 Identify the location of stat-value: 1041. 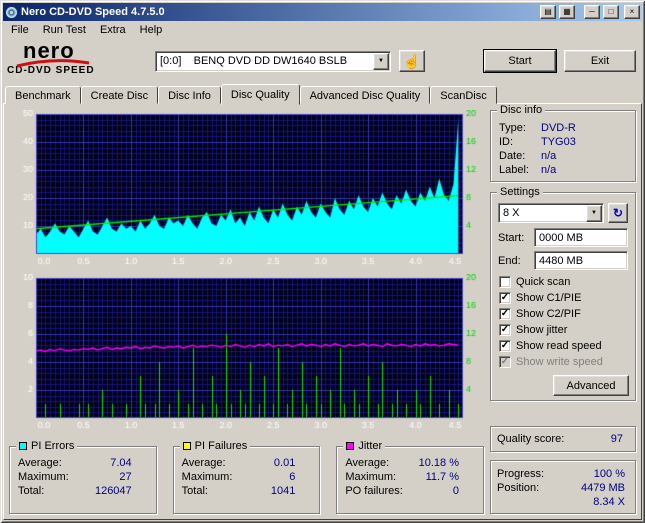
(283, 491).